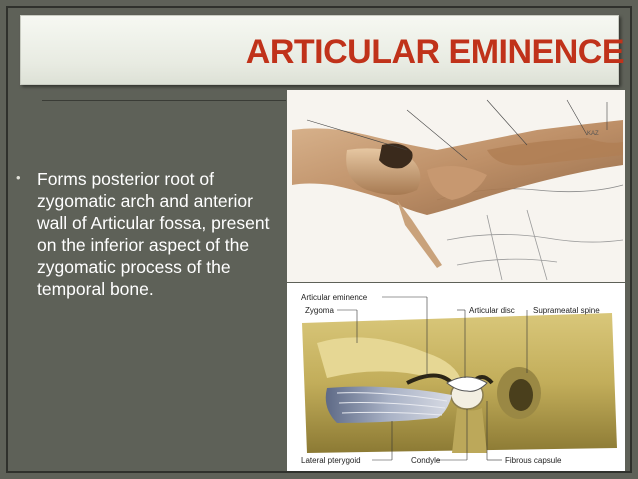 The width and height of the screenshot is (638, 479). I want to click on label-articular-eminence: Articular eminence, so click(334, 297).